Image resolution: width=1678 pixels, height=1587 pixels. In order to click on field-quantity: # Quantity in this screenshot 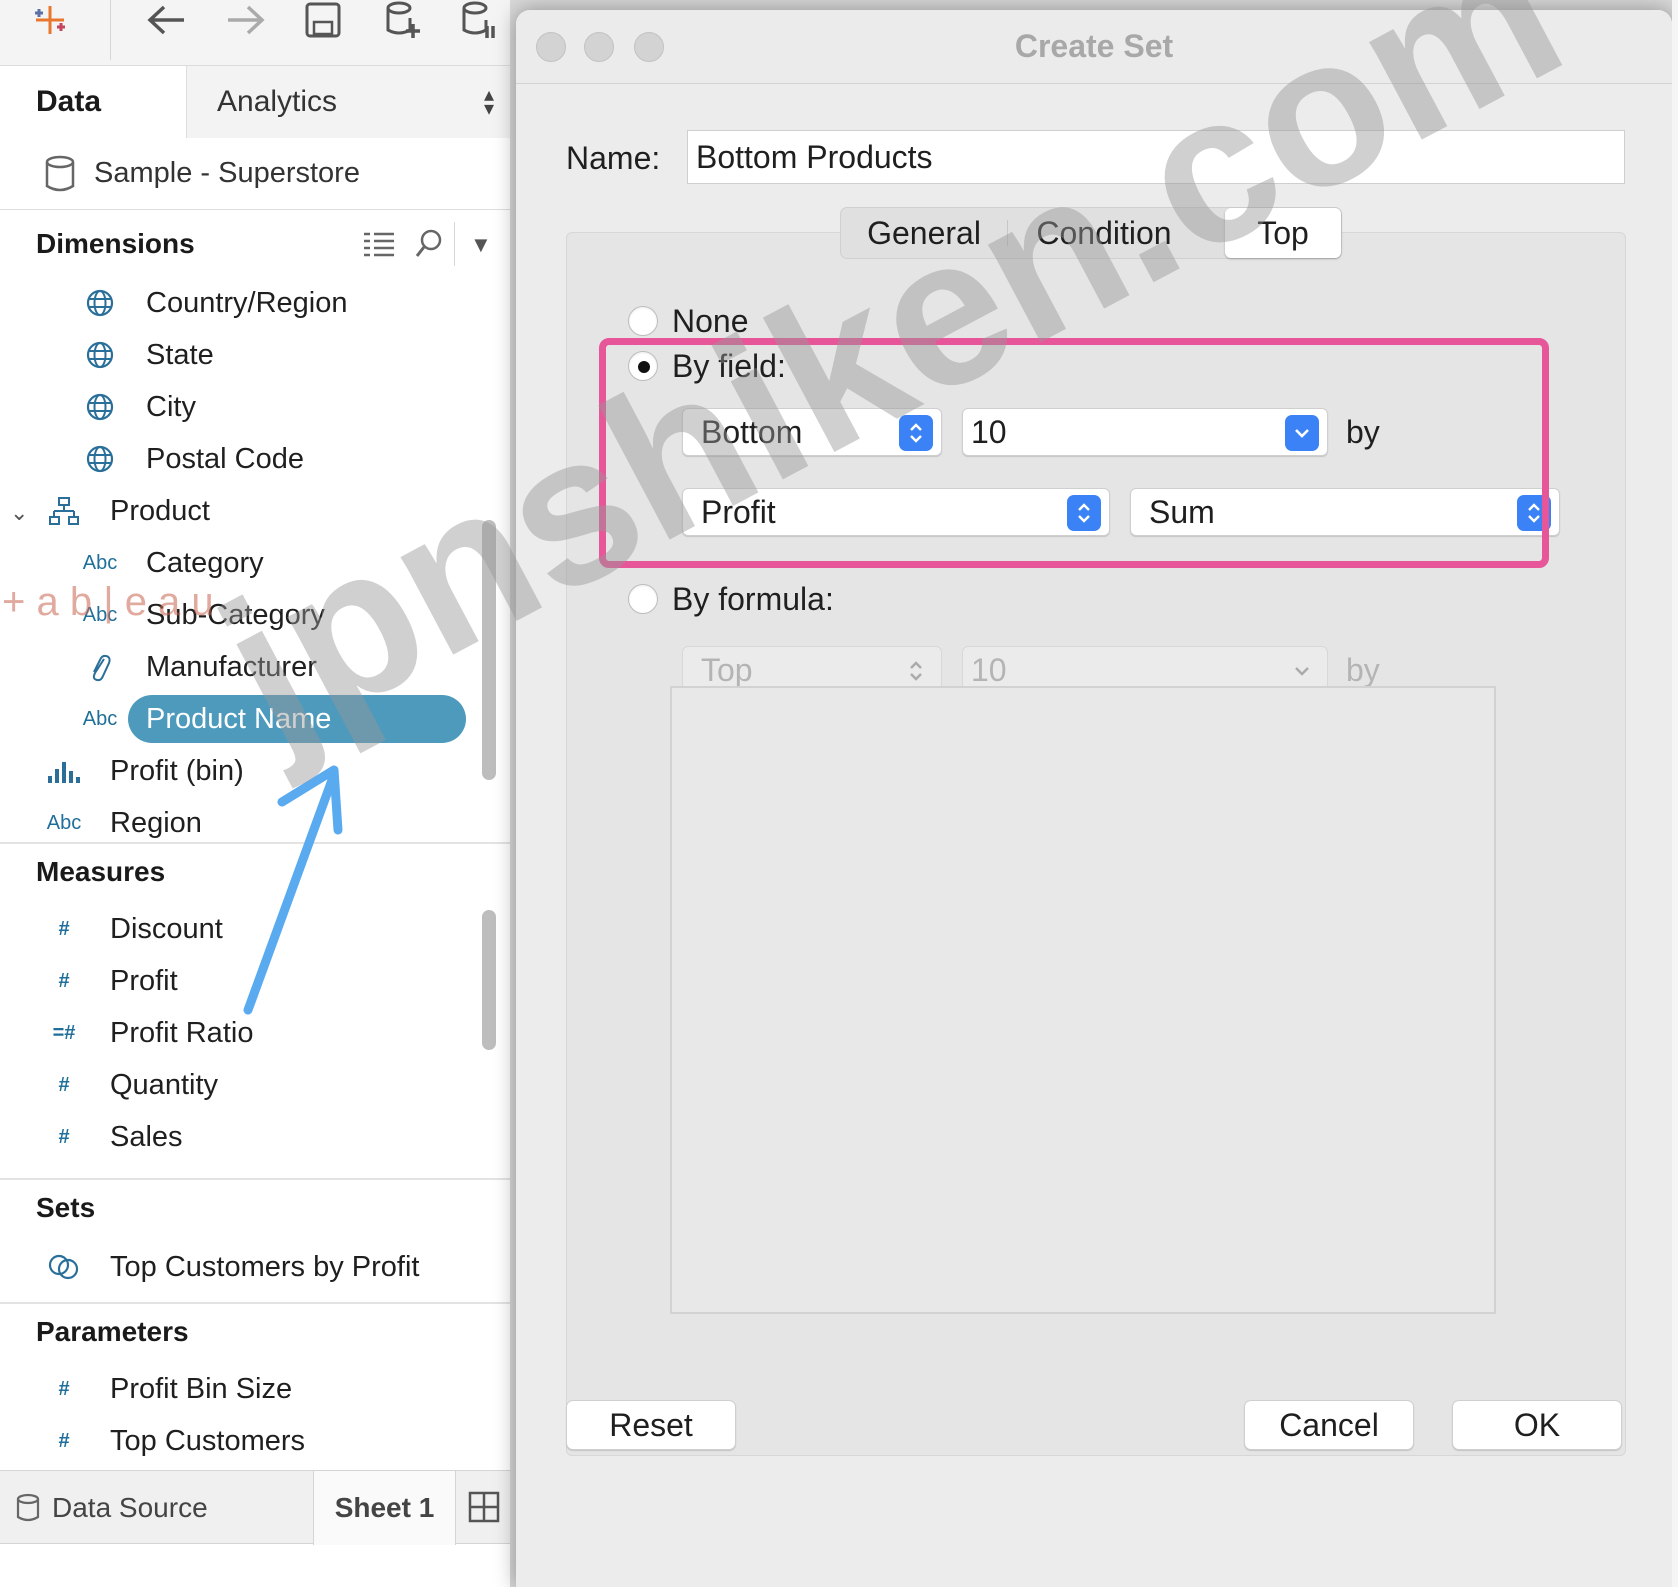, I will do `click(131, 1085)`.